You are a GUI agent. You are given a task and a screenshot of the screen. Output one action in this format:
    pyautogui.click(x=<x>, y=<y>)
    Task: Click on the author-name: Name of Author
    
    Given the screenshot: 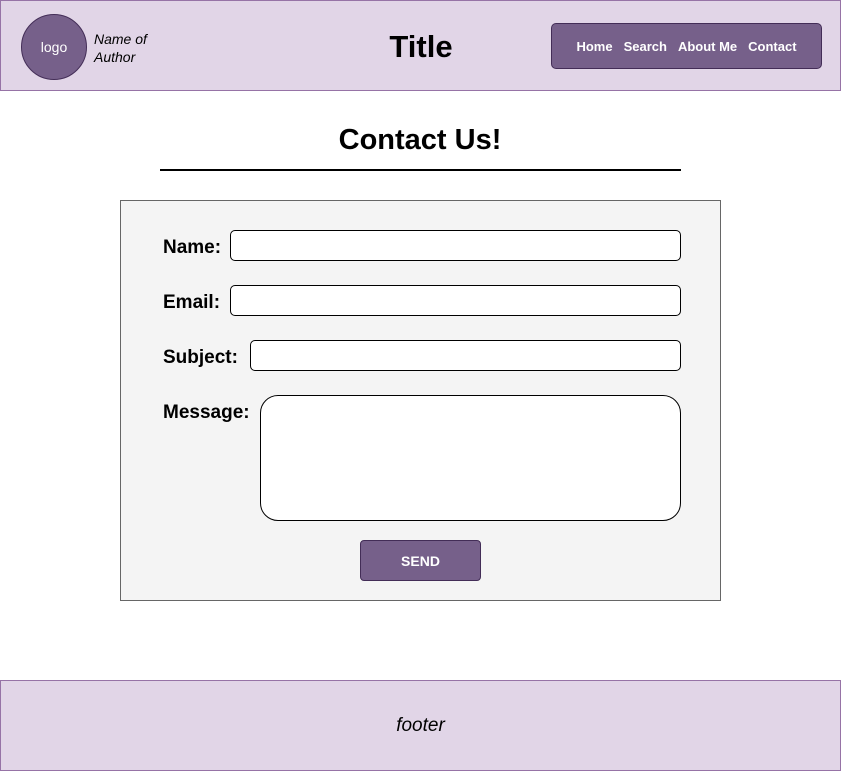 What is the action you would take?
    pyautogui.click(x=120, y=48)
    